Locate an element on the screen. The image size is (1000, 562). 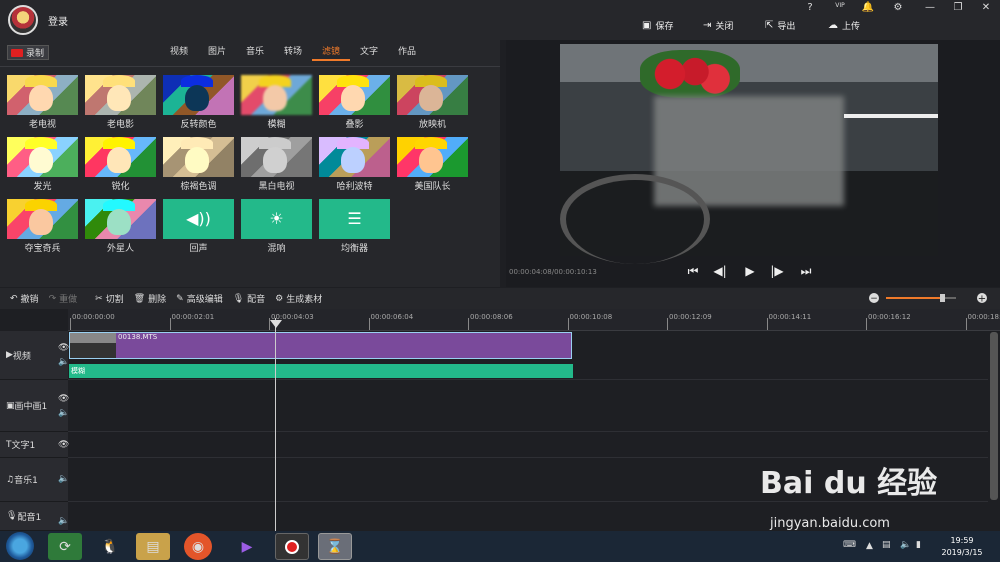
play-icon: ▶ is located at coordinates (750, 272).